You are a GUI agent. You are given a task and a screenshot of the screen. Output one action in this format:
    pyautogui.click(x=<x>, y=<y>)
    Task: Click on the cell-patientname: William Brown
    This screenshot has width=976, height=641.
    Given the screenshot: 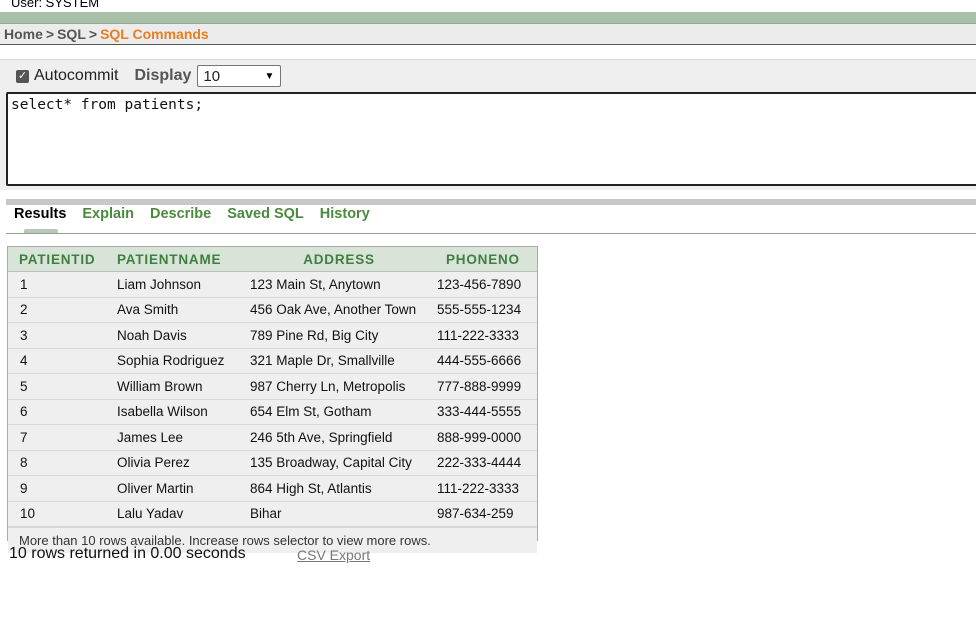 What is the action you would take?
    pyautogui.click(x=178, y=386)
    